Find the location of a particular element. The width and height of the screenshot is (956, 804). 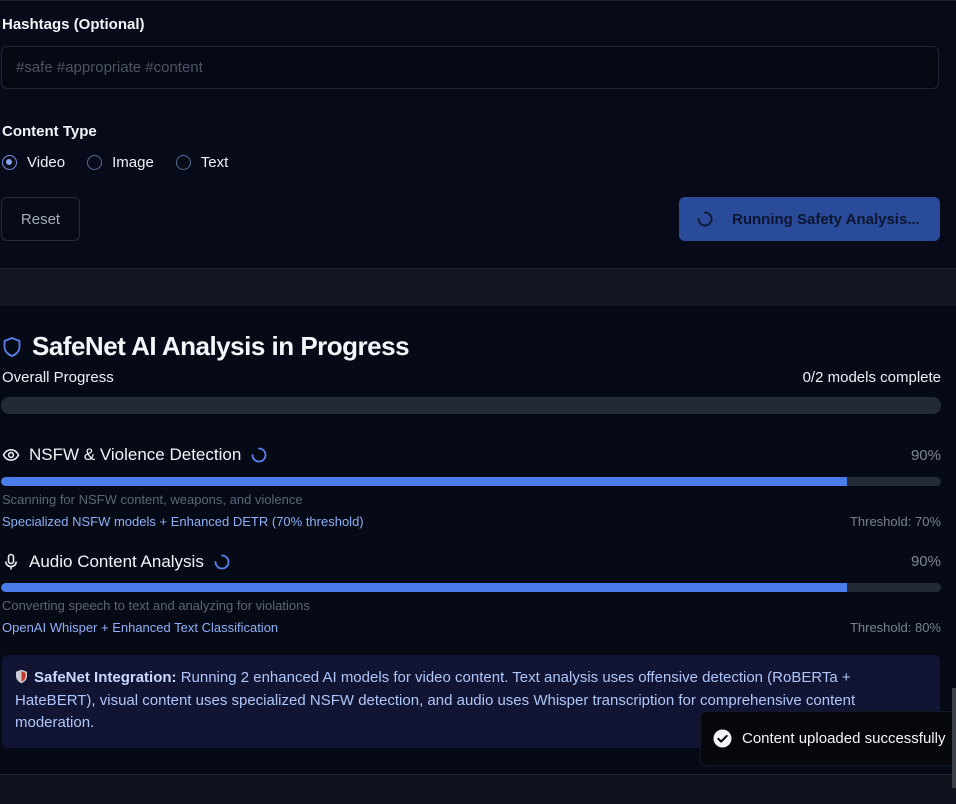

toast-message: Content uploaded successfully is located at coordinates (844, 738).